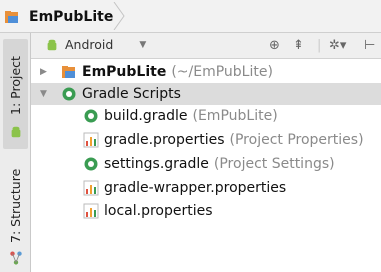  Describe the element at coordinates (146, 116) in the screenshot. I see `file-name: build.gradle` at that location.